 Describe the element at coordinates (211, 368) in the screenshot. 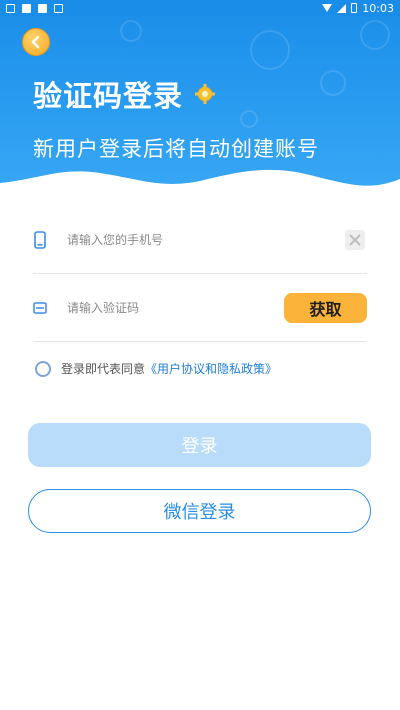

I see `agreement-link: 《用户协议和隐私政策》` at that location.